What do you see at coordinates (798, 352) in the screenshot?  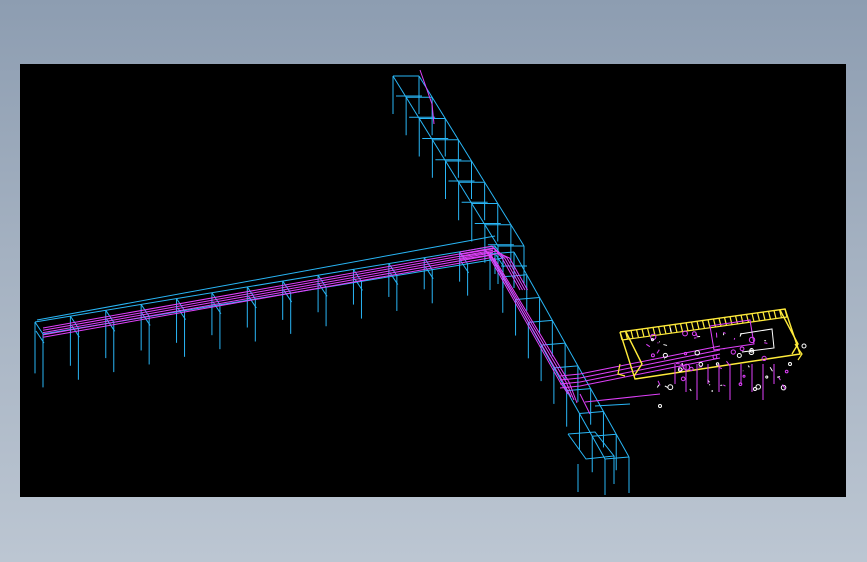 I see `platform-edge` at bounding box center [798, 352].